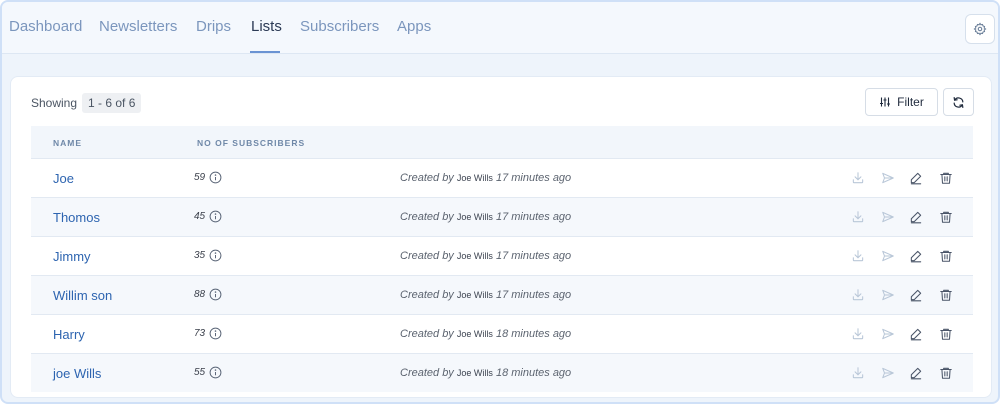  I want to click on list-name-link: Willim son, so click(82, 295).